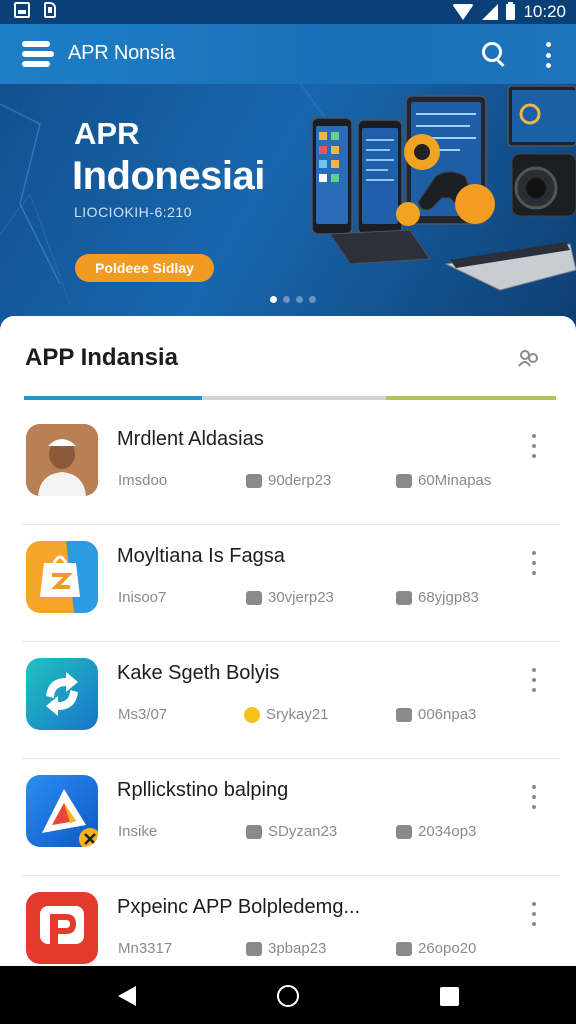 The width and height of the screenshot is (576, 1024). I want to click on play-triangle-icon, so click(62, 811).